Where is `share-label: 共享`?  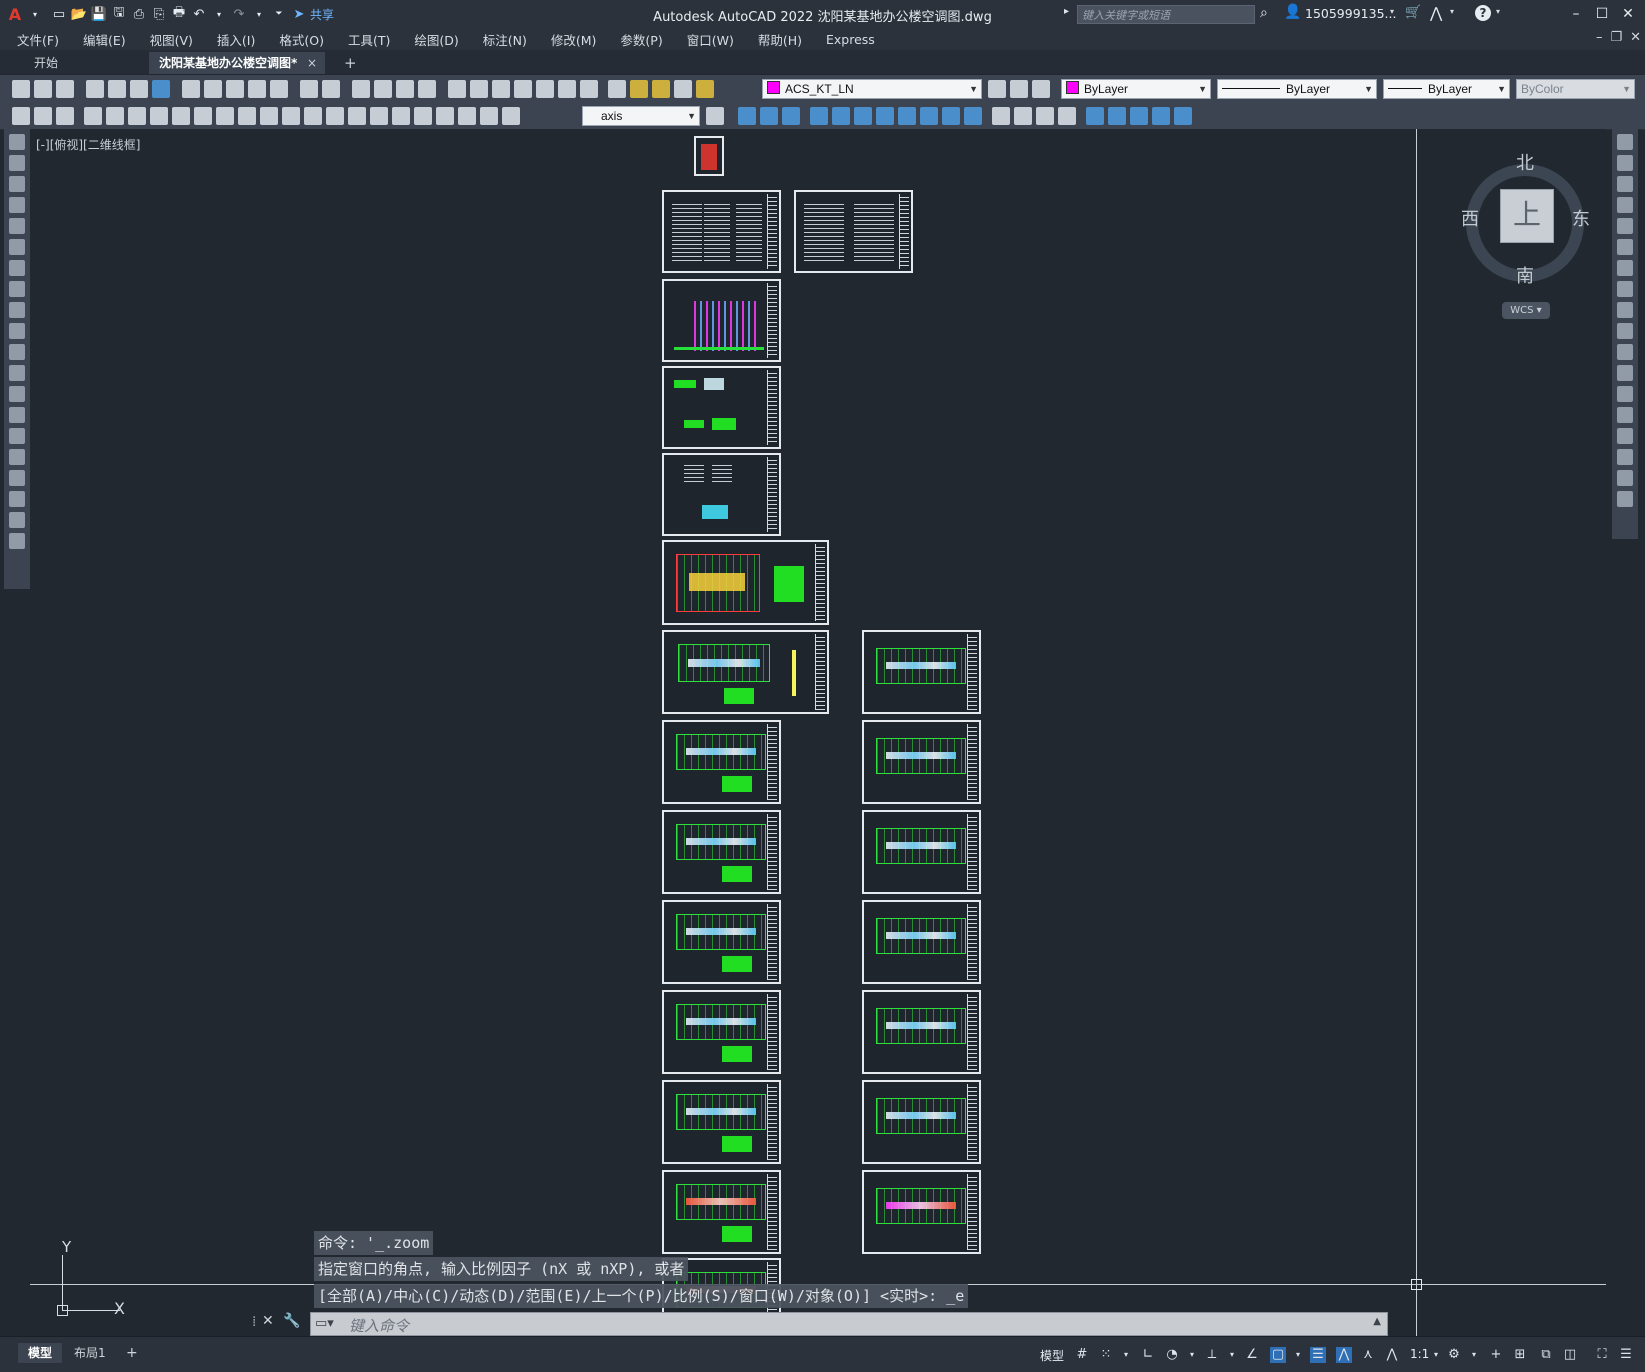
share-label: 共享 is located at coordinates (322, 14).